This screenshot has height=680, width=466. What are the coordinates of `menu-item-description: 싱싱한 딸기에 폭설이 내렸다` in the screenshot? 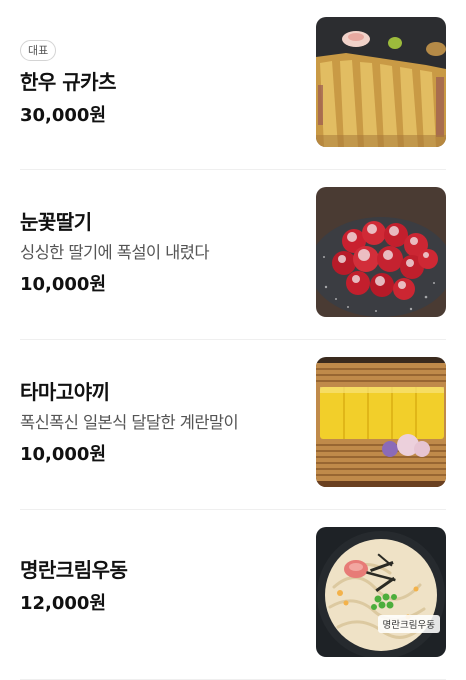 It's located at (115, 252).